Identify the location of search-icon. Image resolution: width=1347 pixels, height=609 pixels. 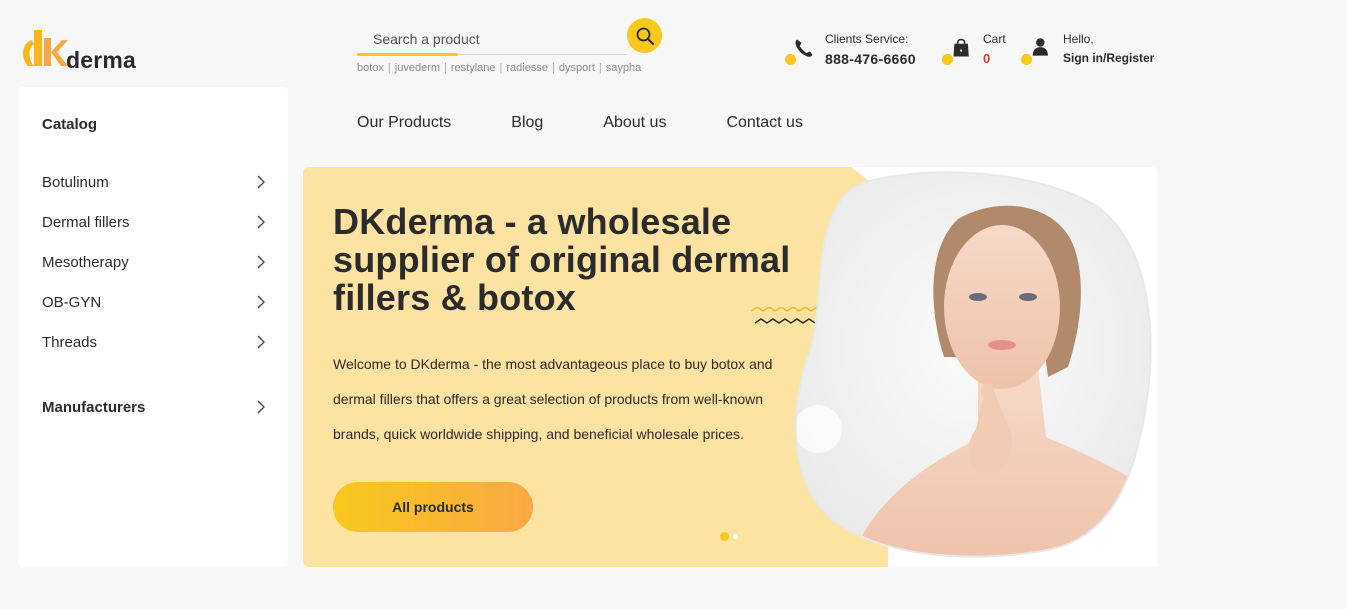
(645, 36).